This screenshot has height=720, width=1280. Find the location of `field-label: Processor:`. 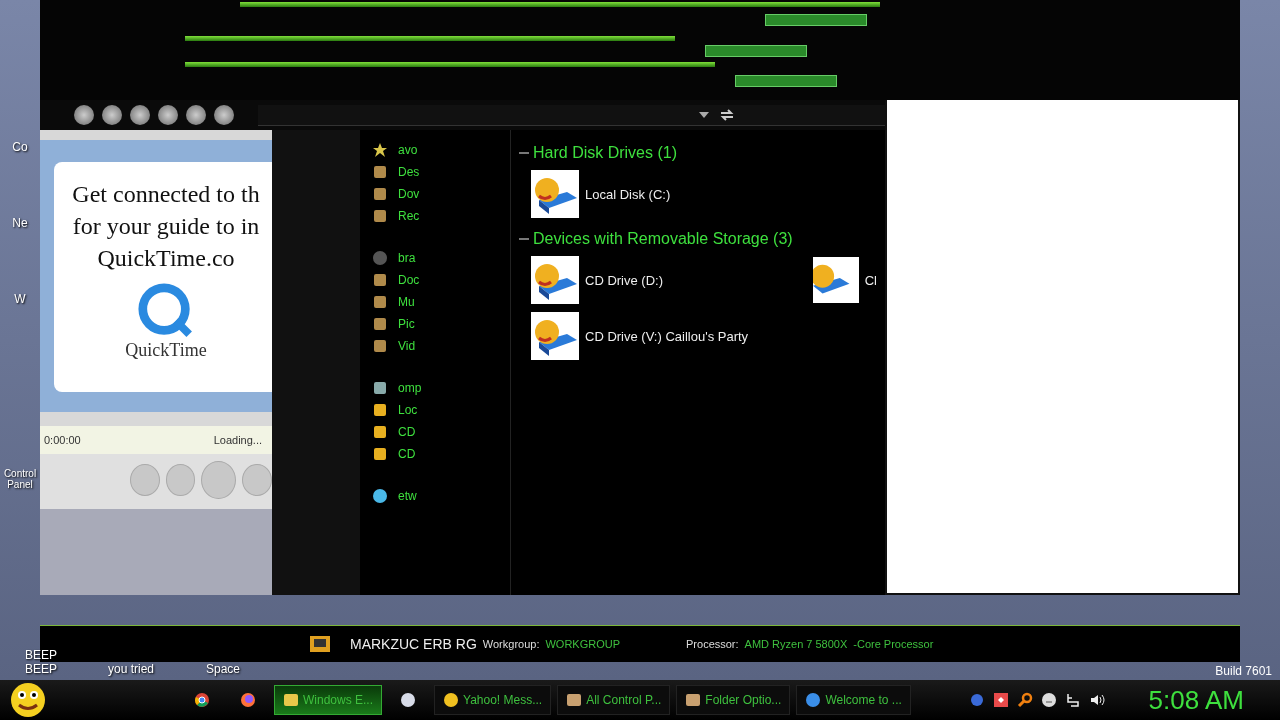

field-label: Processor: is located at coordinates (712, 644).